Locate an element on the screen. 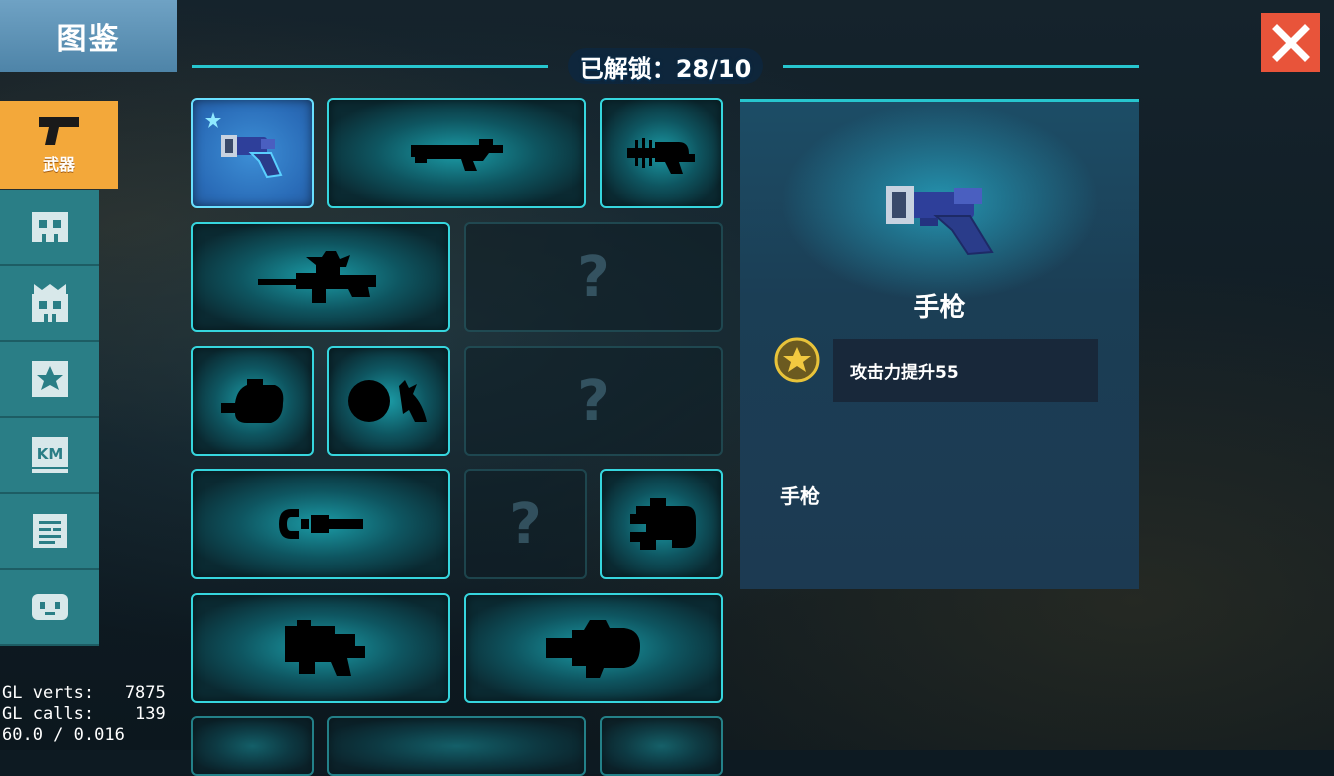  header-divider-right is located at coordinates (961, 66).